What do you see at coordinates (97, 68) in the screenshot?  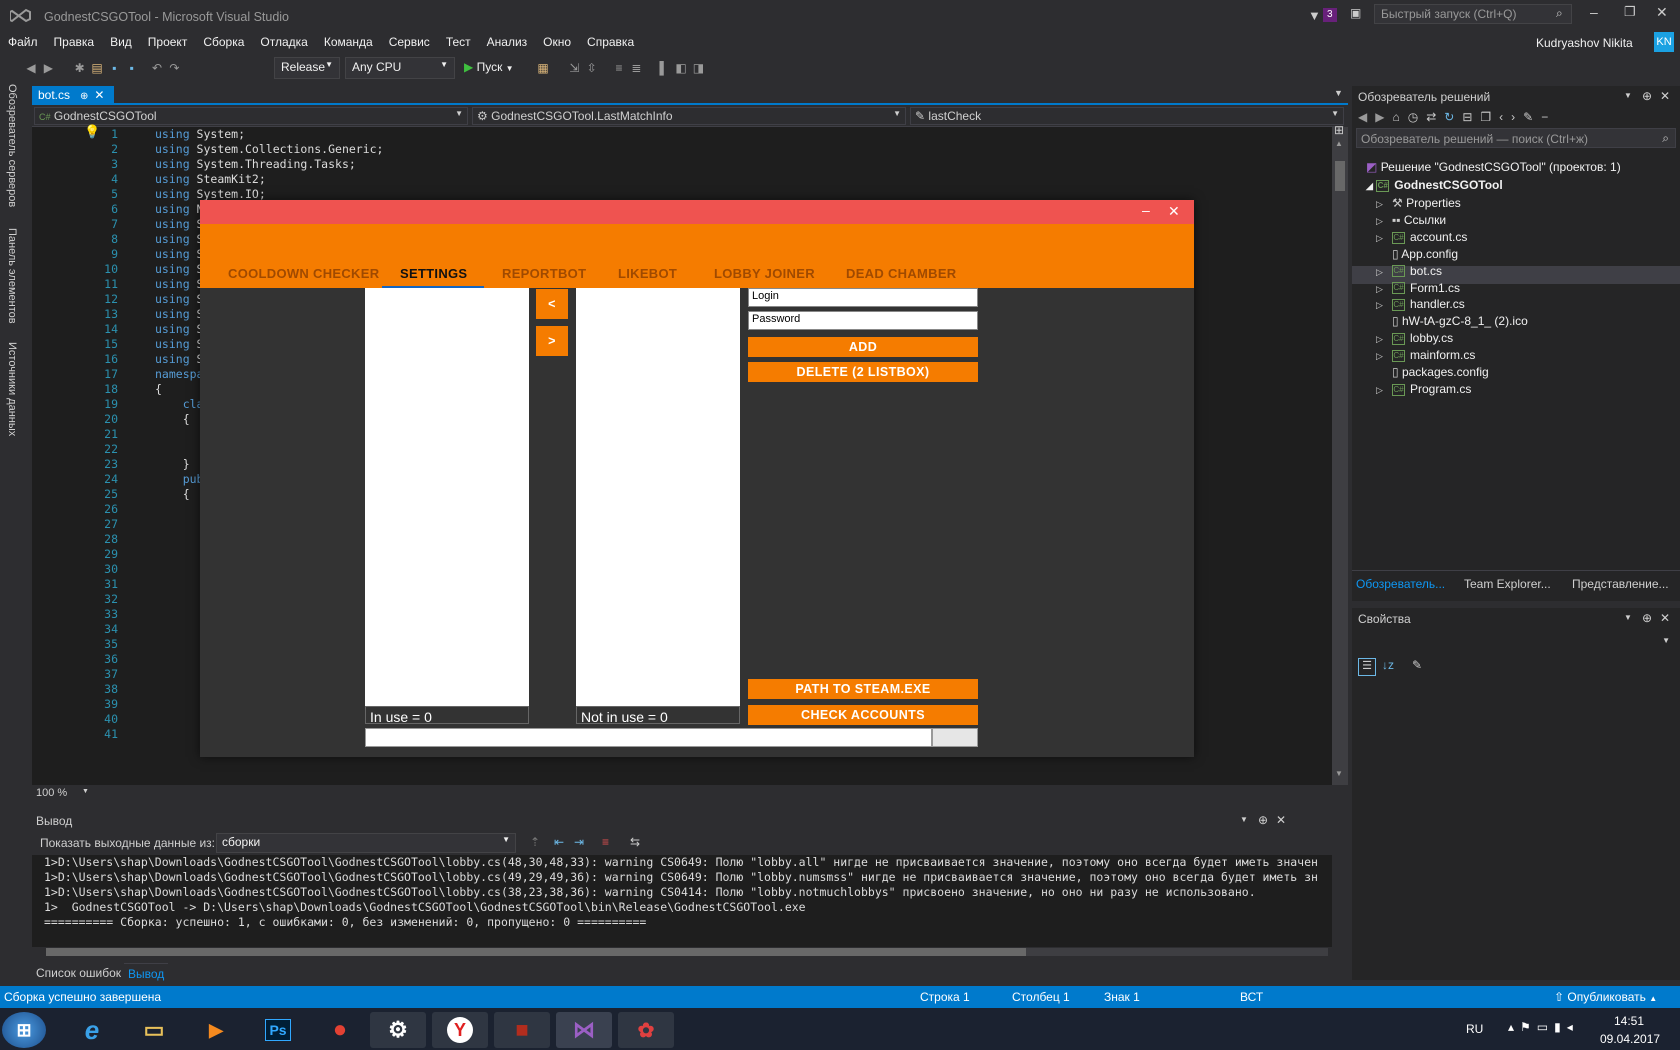 I see `open-icon: ▤` at bounding box center [97, 68].